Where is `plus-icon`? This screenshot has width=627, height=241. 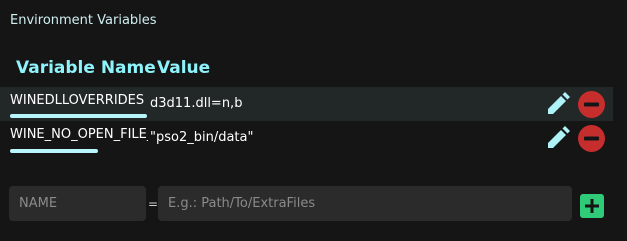
plus-icon is located at coordinates (592, 206).